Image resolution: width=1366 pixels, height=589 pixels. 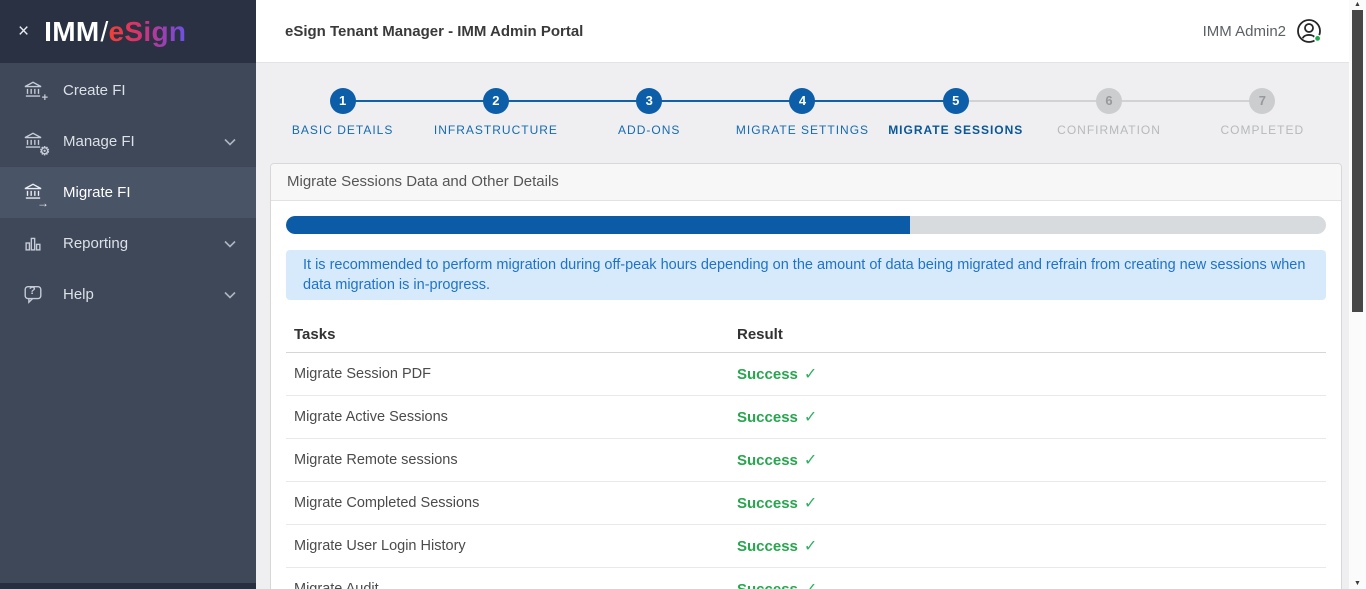 What do you see at coordinates (495, 130) in the screenshot?
I see `step-label: INFRASTRUCTURE` at bounding box center [495, 130].